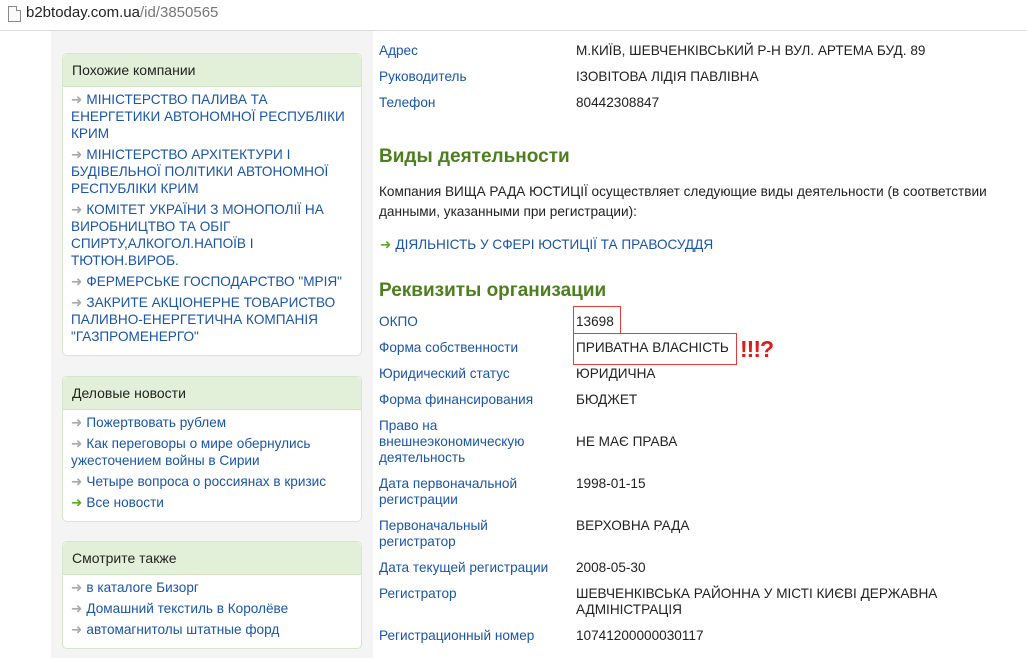  What do you see at coordinates (616, 373) in the screenshot?
I see `legal-status-value: ЮРИДИЧНА` at bounding box center [616, 373].